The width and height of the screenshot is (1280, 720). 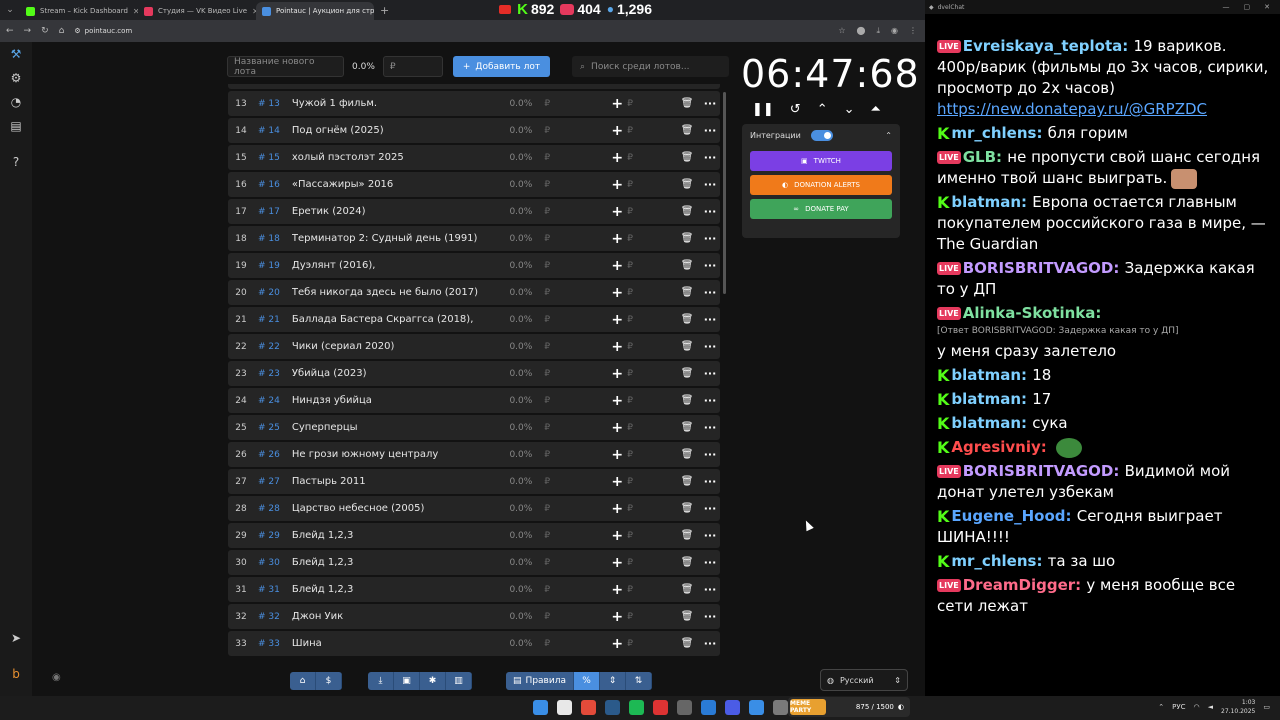 What do you see at coordinates (588, 707) in the screenshot?
I see `opera-icon` at bounding box center [588, 707].